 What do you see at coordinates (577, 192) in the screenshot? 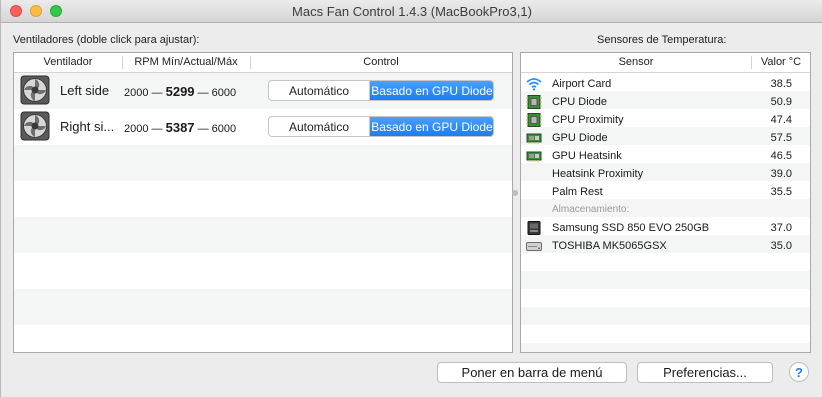
I see `sensor-name: Palm Rest` at bounding box center [577, 192].